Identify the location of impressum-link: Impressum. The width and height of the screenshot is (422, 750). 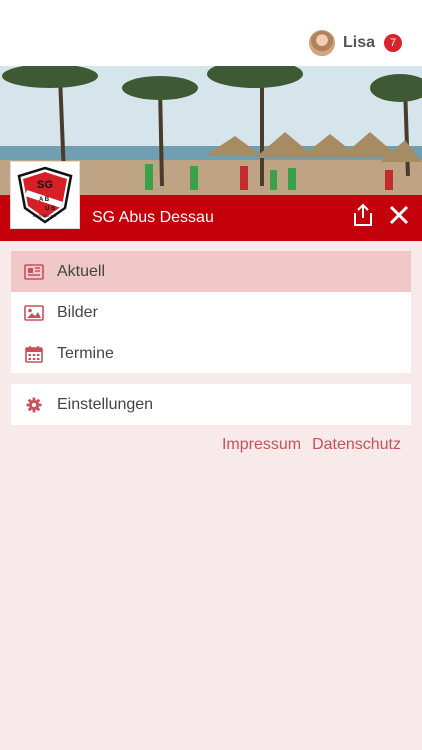
(261, 445).